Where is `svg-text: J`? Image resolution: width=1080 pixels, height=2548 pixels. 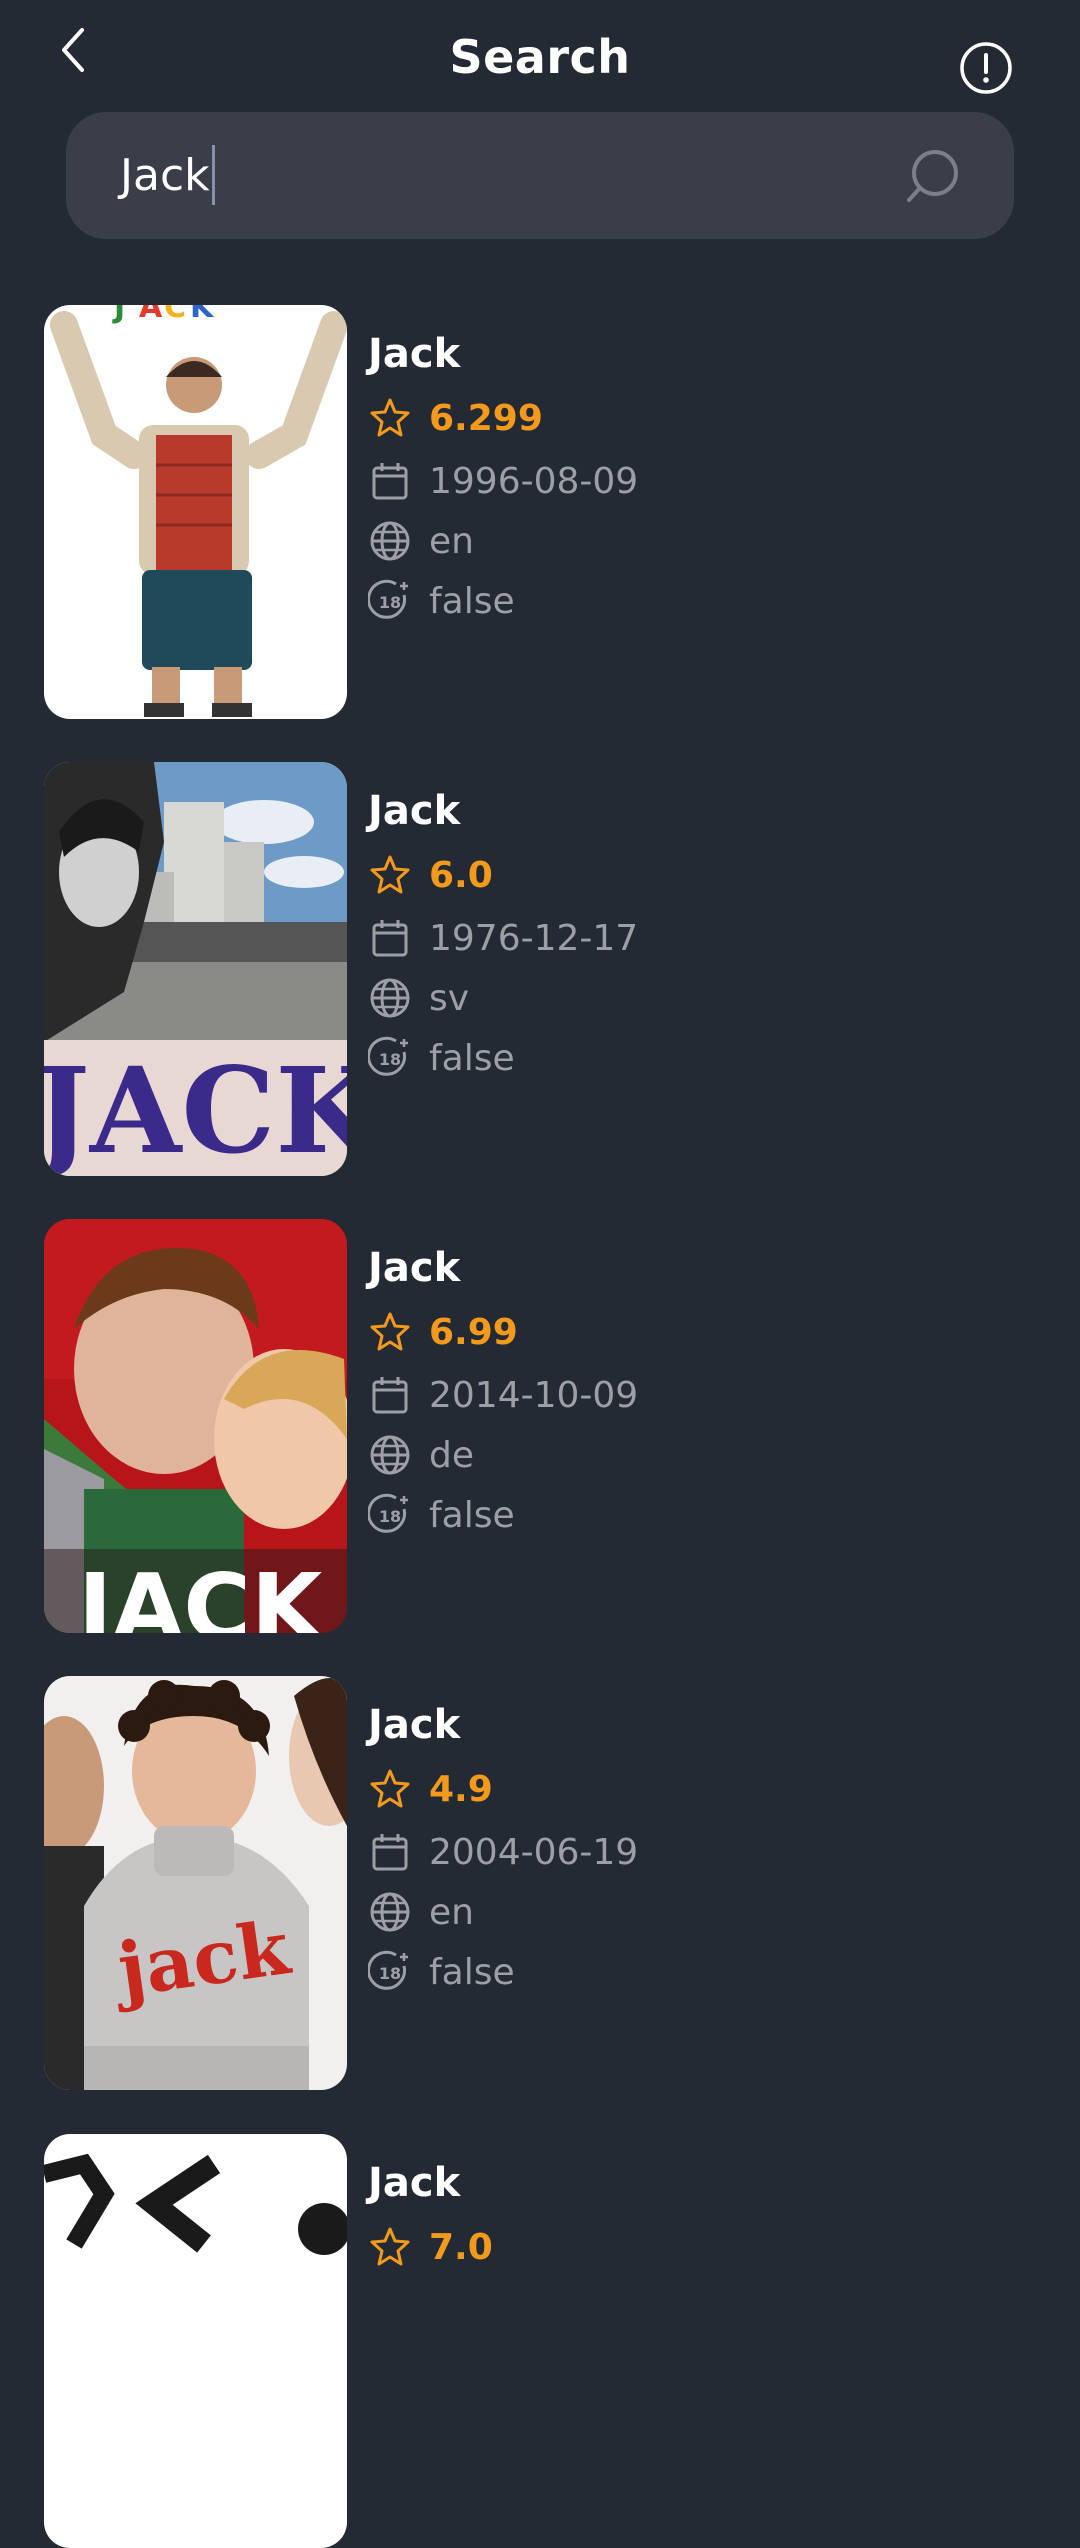
svg-text: J is located at coordinates (118, 315).